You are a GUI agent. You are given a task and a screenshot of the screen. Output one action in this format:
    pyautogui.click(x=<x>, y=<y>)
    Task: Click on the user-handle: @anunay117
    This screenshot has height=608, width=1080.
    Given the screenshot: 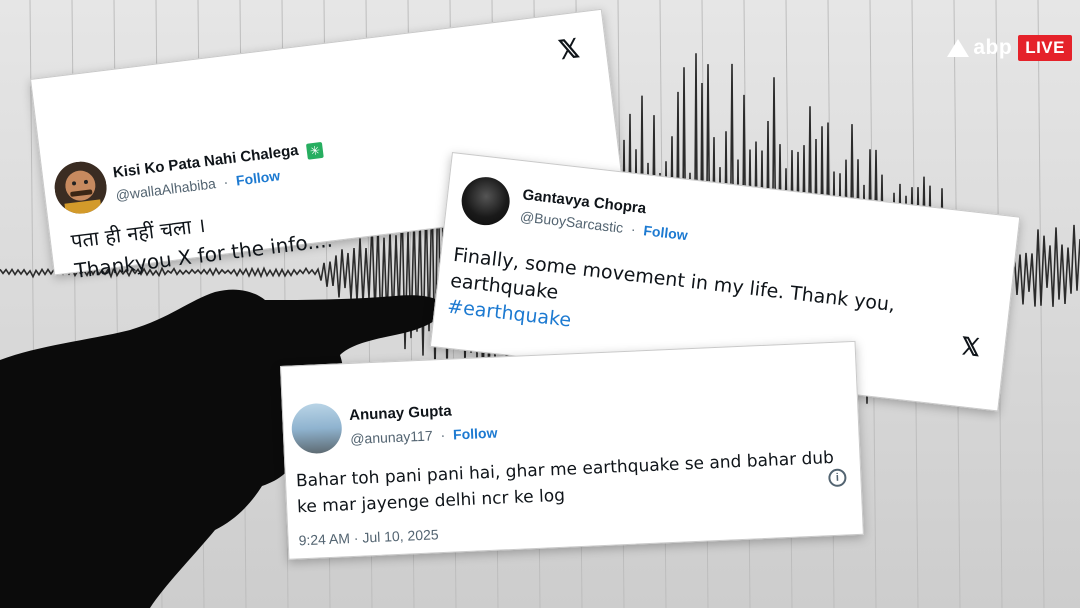 What is the action you would take?
    pyautogui.click(x=391, y=437)
    